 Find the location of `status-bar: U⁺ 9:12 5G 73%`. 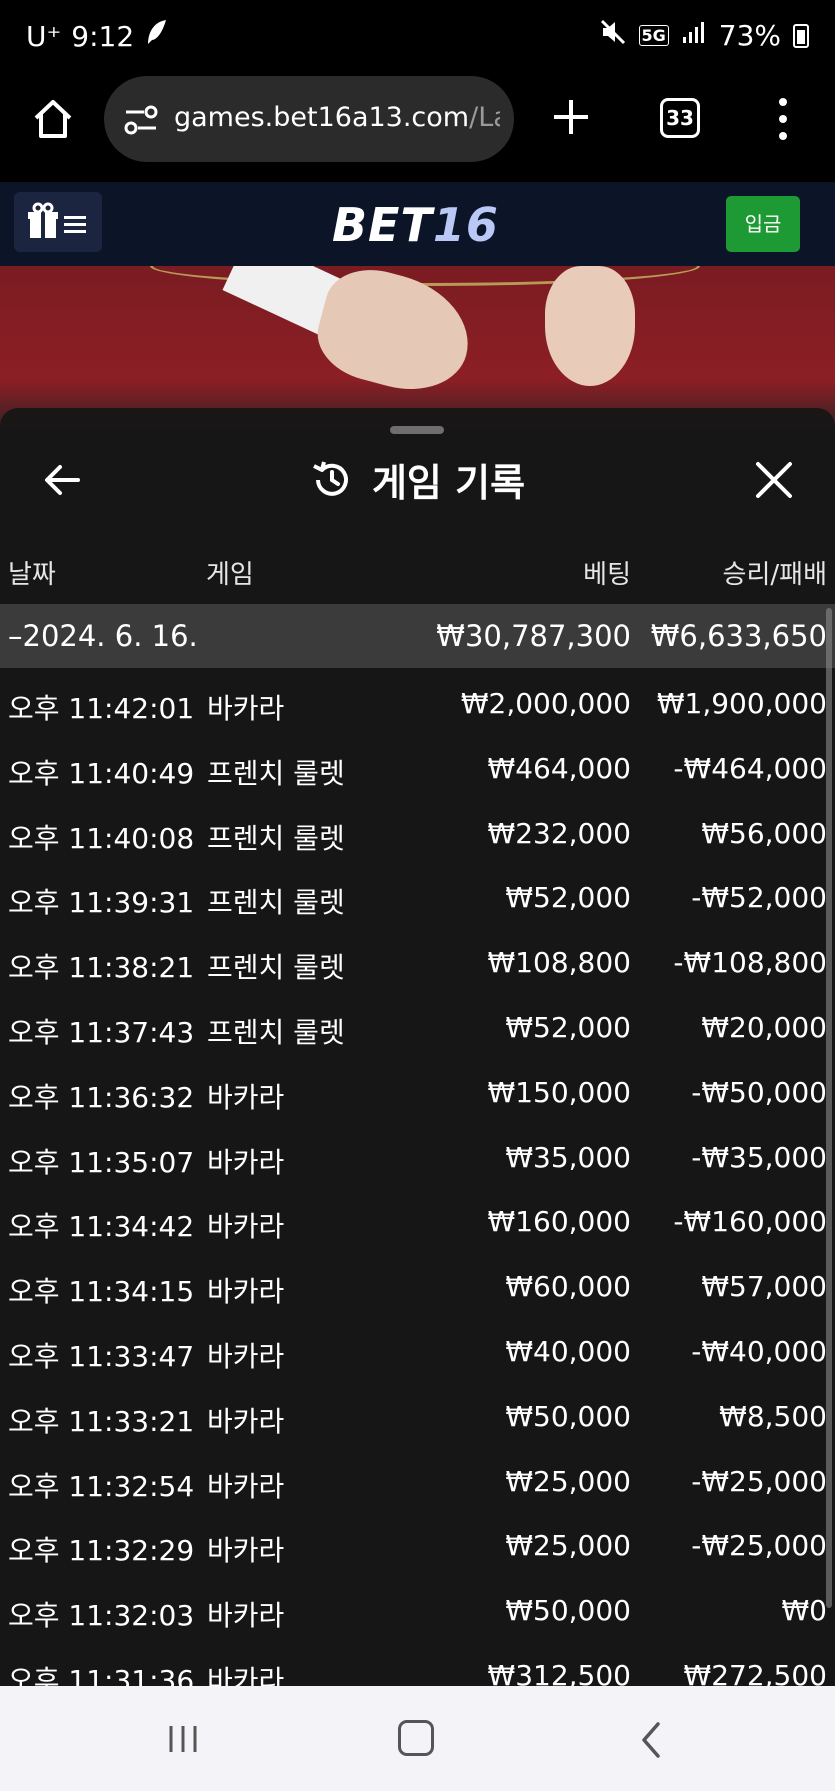

status-bar: U⁺ 9:12 5G 73% is located at coordinates (417, 37).